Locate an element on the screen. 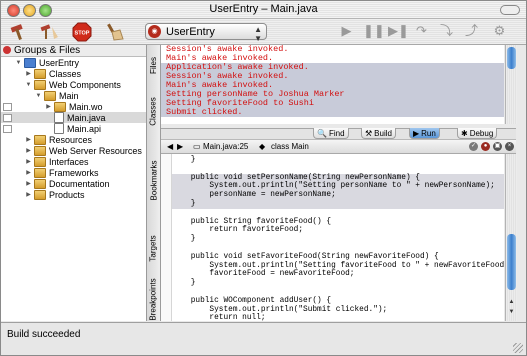 This screenshot has width=527, height=356. tree-item: ▶ Classes is located at coordinates (73, 73).